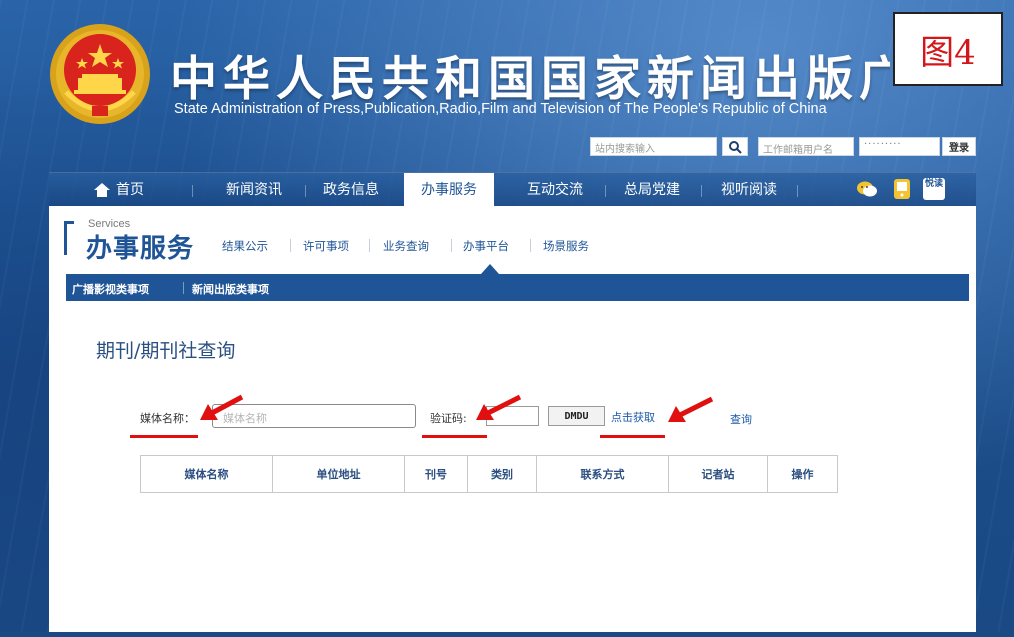 This screenshot has width=1014, height=637. What do you see at coordinates (206, 474) in the screenshot?
I see `column-header-media-name: 媒体名称` at bounding box center [206, 474].